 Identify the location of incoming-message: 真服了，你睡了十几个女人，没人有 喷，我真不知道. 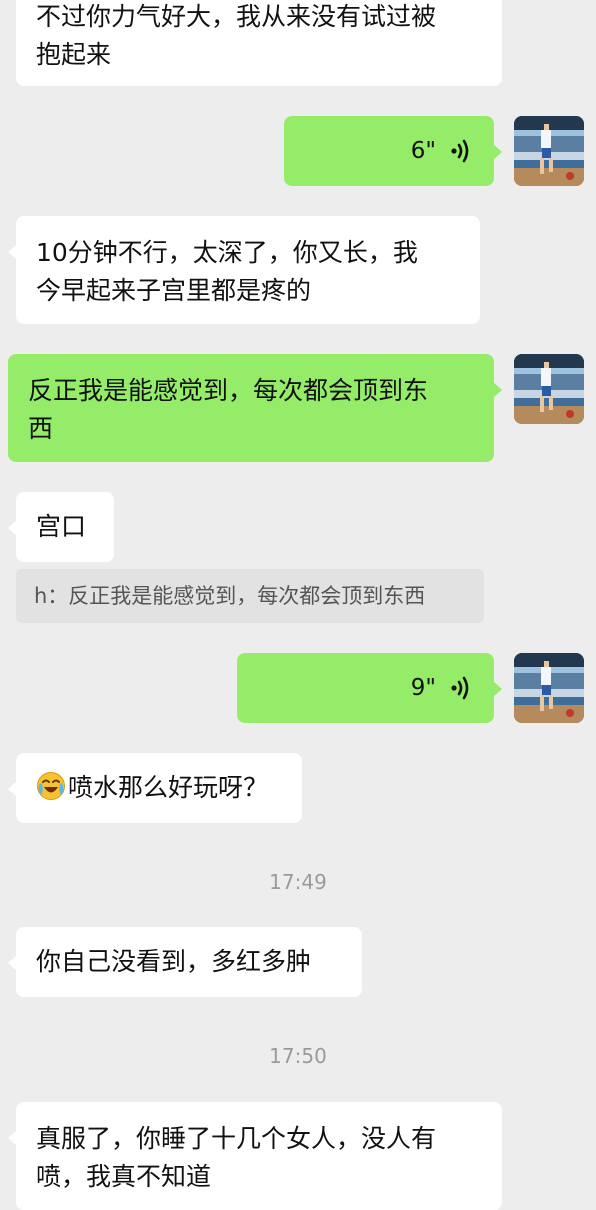
(255, 1156).